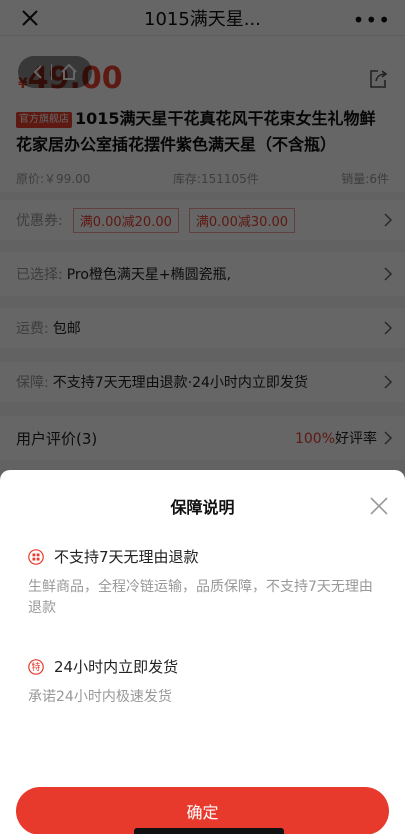 Image resolution: width=405 pixels, height=834 pixels. I want to click on share-icon, so click(378, 79).